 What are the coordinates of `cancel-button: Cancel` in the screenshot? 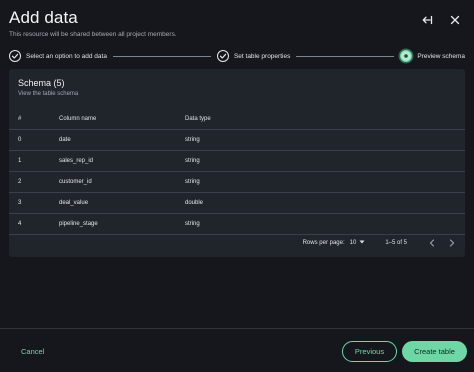 It's located at (32, 351).